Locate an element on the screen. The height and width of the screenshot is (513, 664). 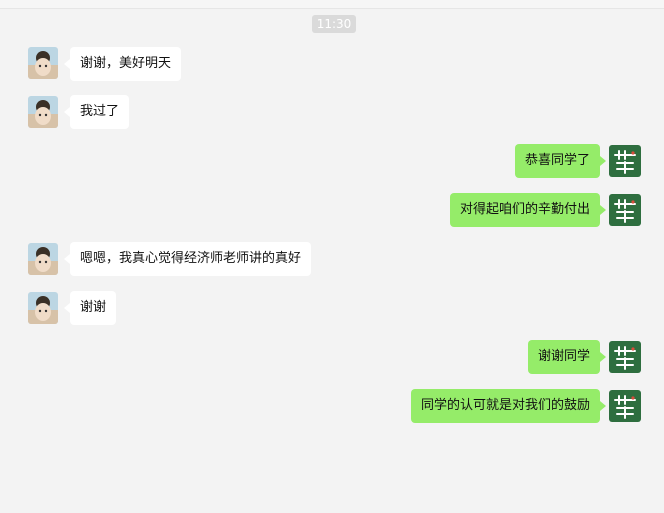
message-bubble-outgoing: 谢谢同学 is located at coordinates (567, 357).